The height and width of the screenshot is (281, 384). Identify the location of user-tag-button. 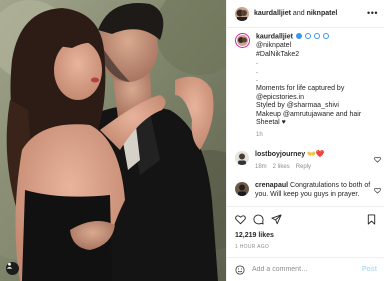
(12, 268).